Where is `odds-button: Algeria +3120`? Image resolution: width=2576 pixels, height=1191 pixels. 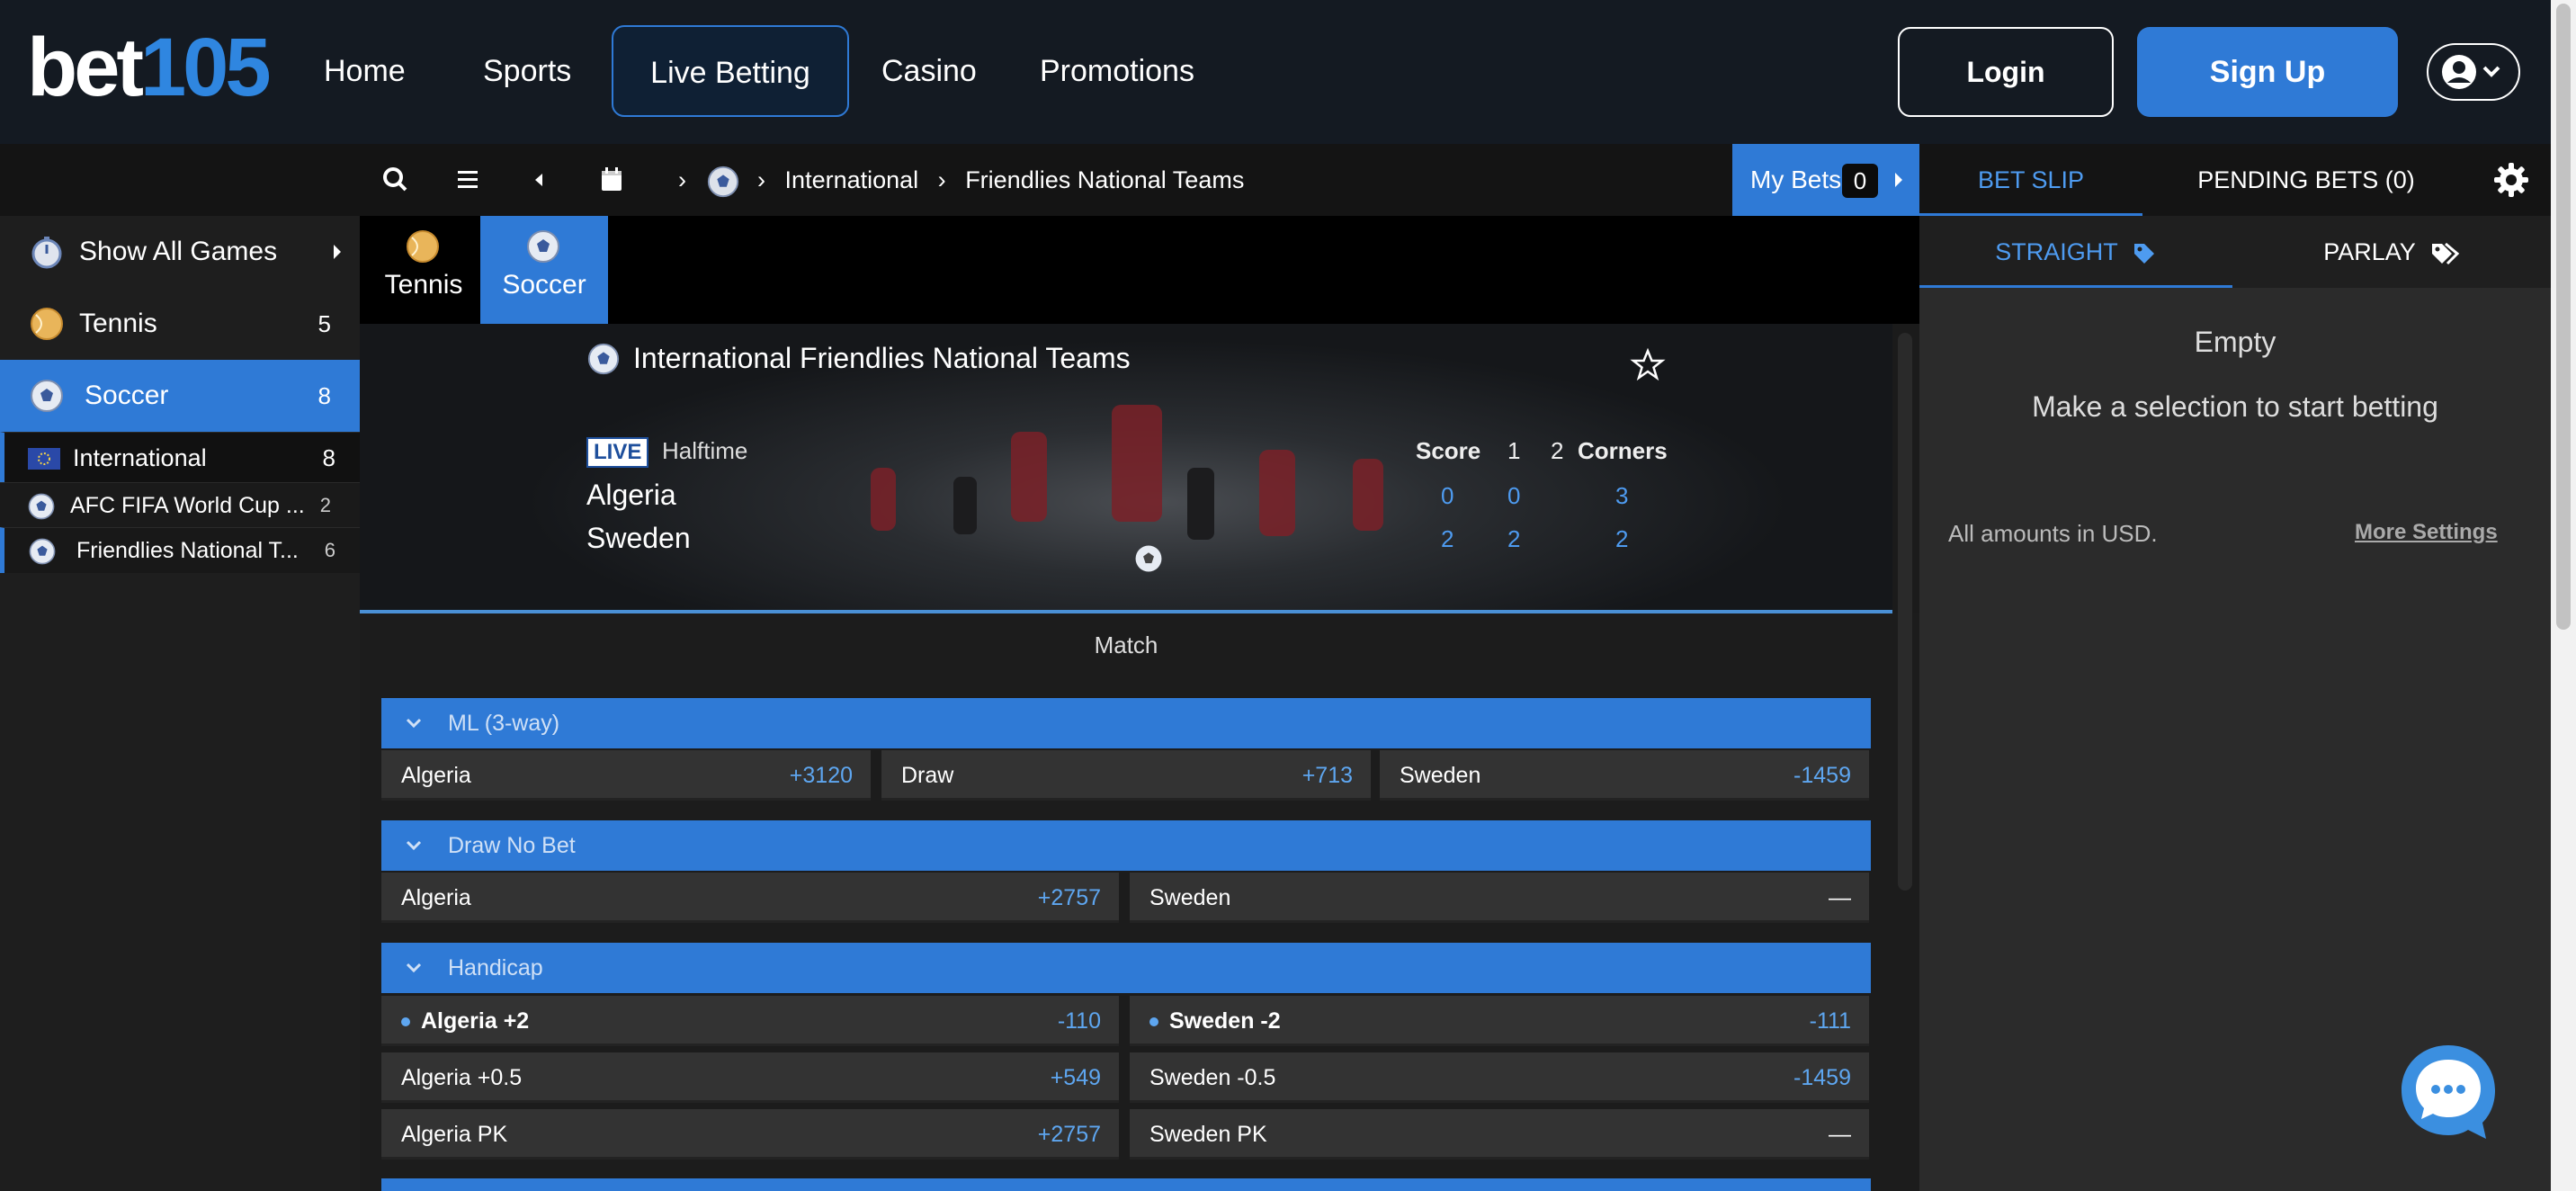
odds-button: Algeria +3120 is located at coordinates (626, 776).